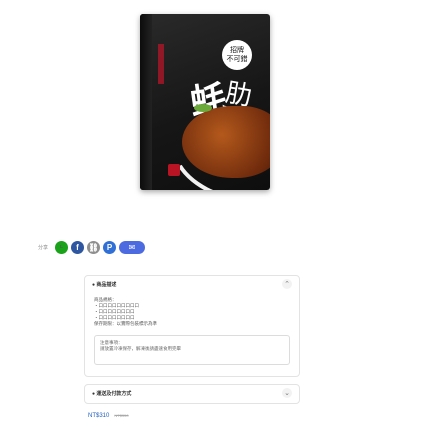  I want to click on red-seal, so click(174, 170).